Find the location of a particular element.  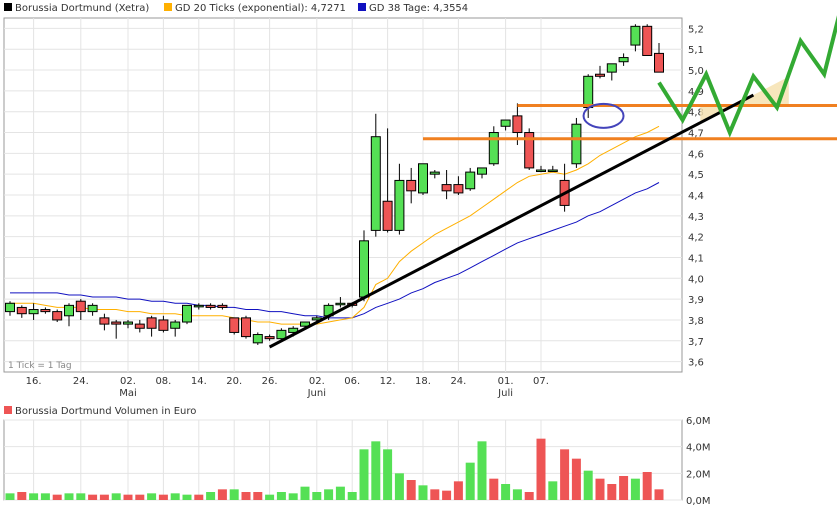

price-tick-label: 3,7 is located at coordinates (696, 342).